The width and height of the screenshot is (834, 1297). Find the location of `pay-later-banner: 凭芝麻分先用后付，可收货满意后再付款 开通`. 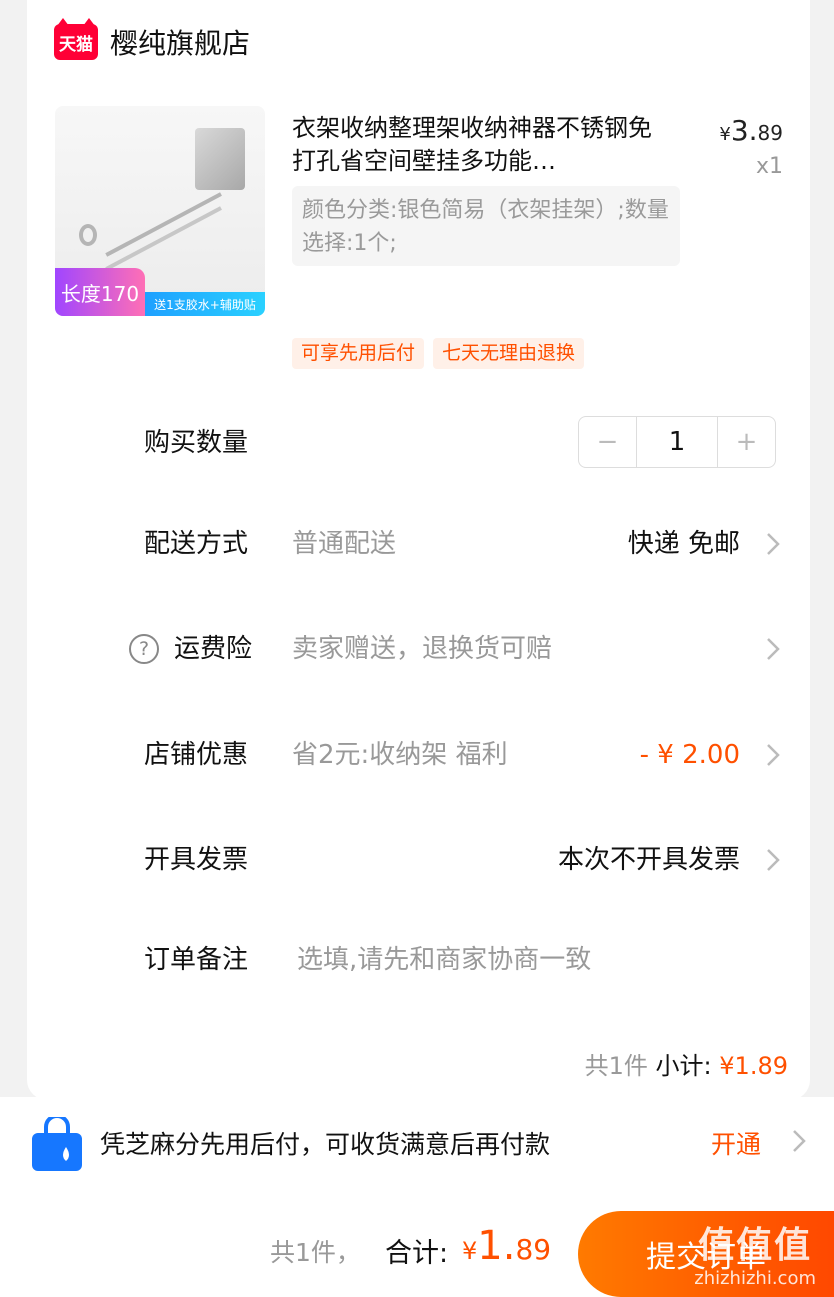

pay-later-banner: 凭芝麻分先用后付，可收货满意后再付款 开通 is located at coordinates (417, 1145).